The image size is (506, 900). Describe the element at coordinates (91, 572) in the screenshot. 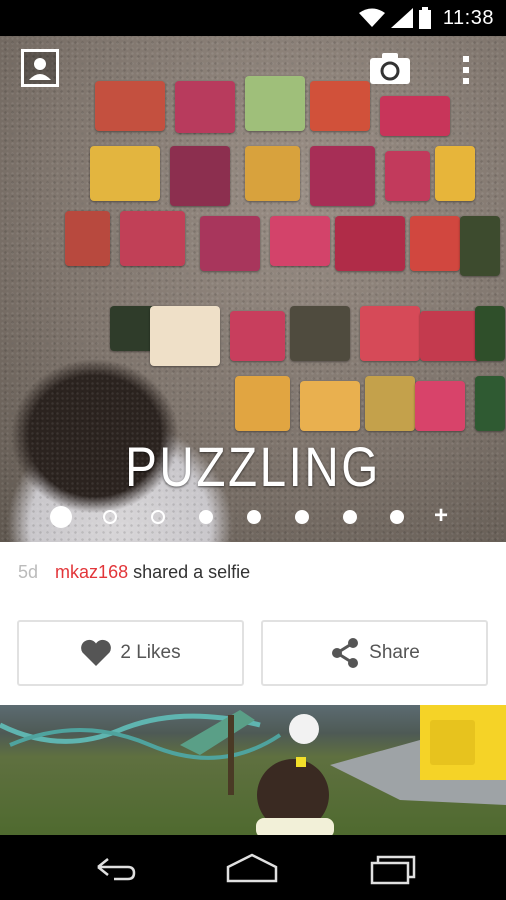

I see `post-username: mkaz168` at that location.